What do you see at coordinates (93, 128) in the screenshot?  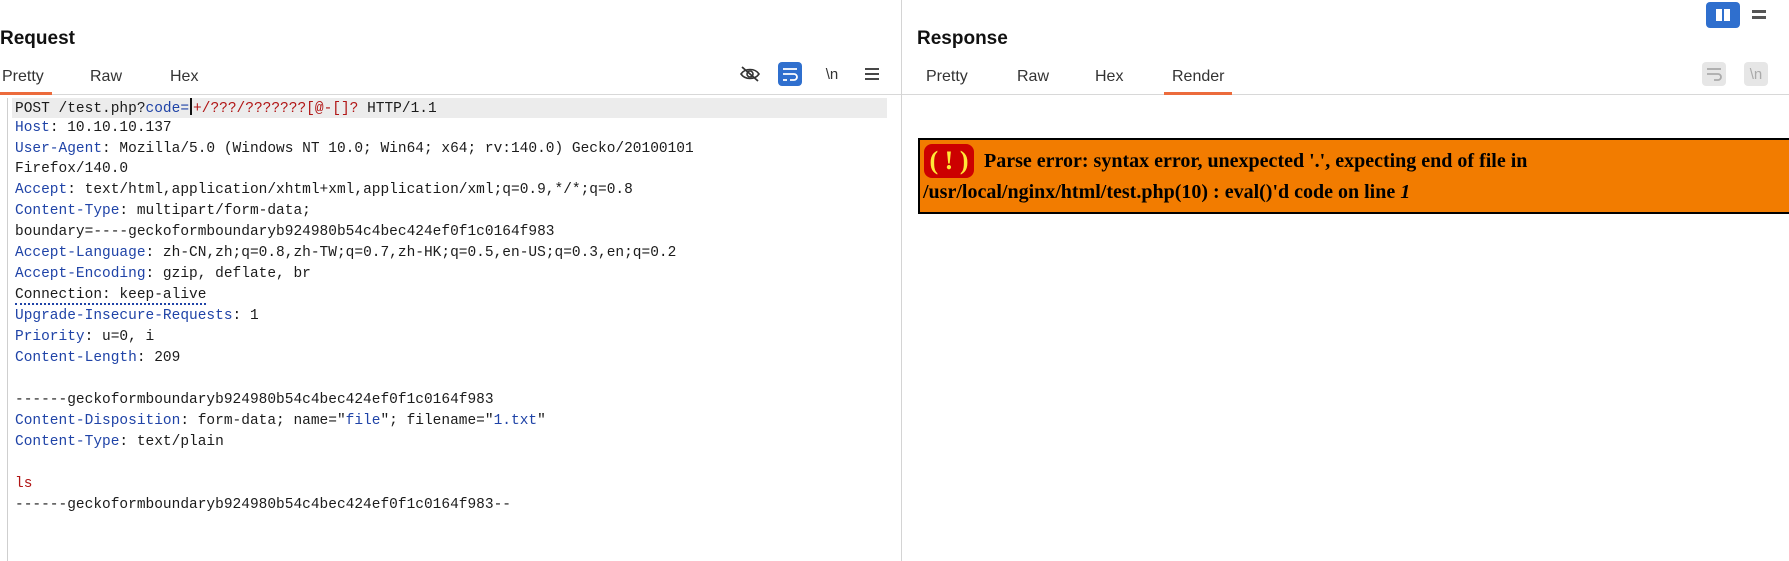 I see `header-host: Host: 10.10.10.137` at bounding box center [93, 128].